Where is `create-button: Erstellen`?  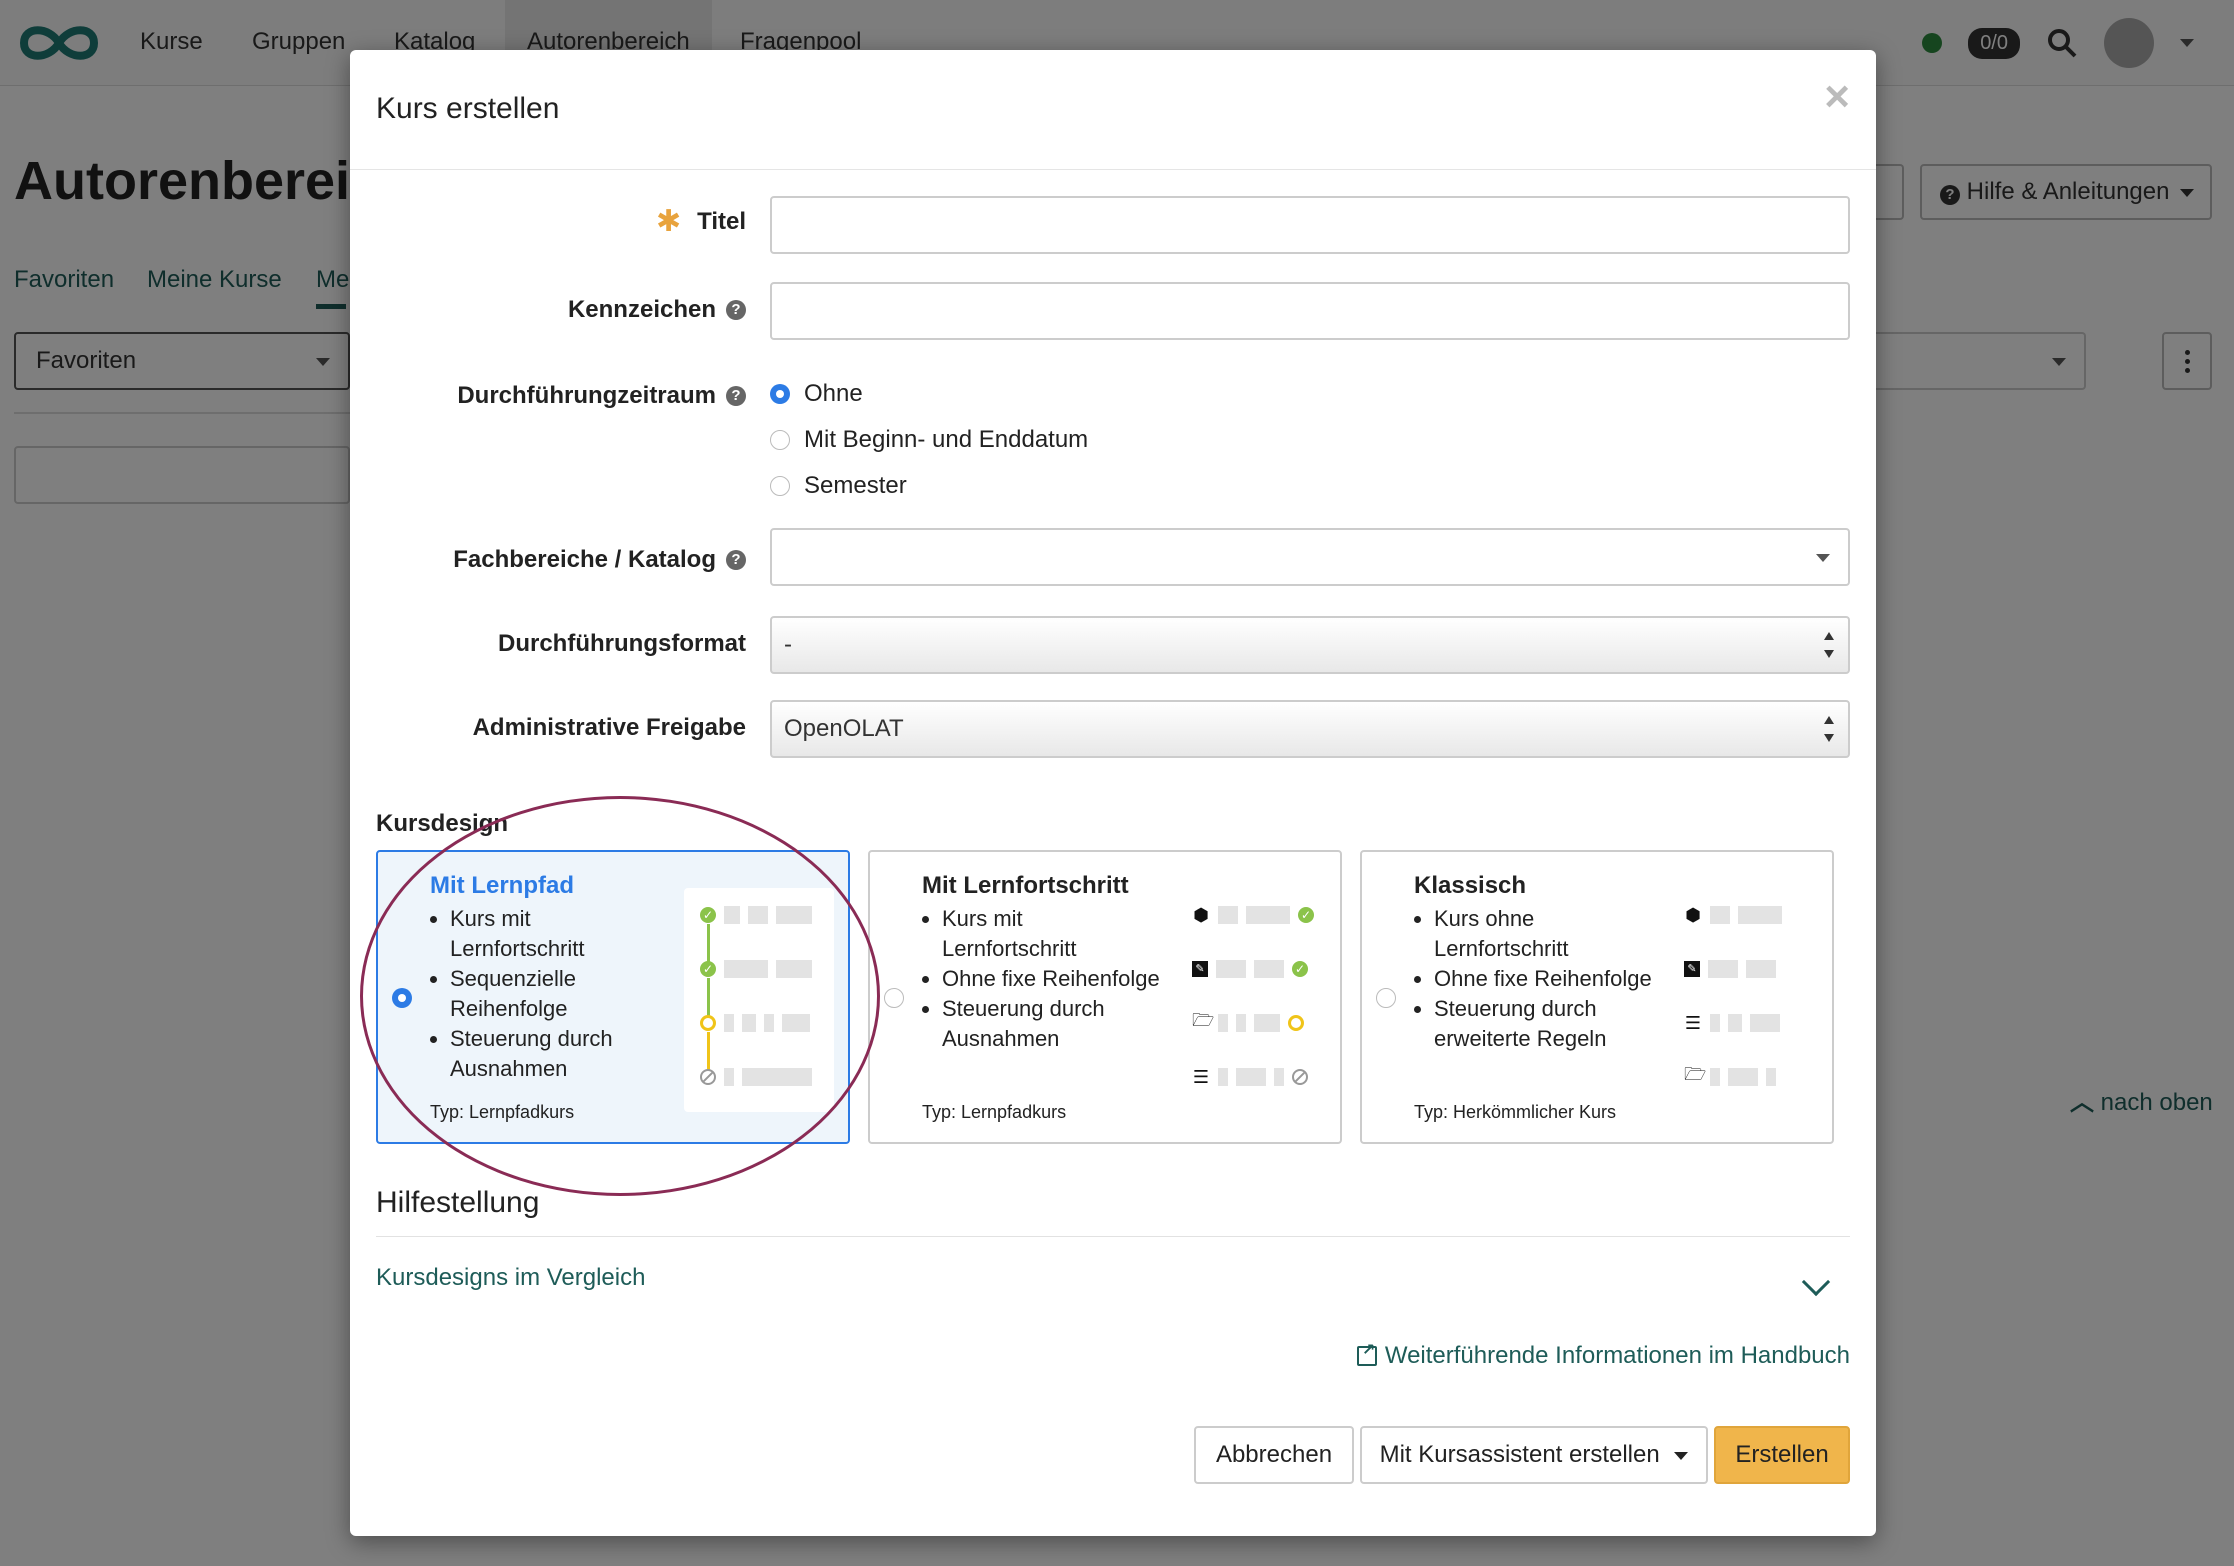
create-button: Erstellen is located at coordinates (1782, 1455).